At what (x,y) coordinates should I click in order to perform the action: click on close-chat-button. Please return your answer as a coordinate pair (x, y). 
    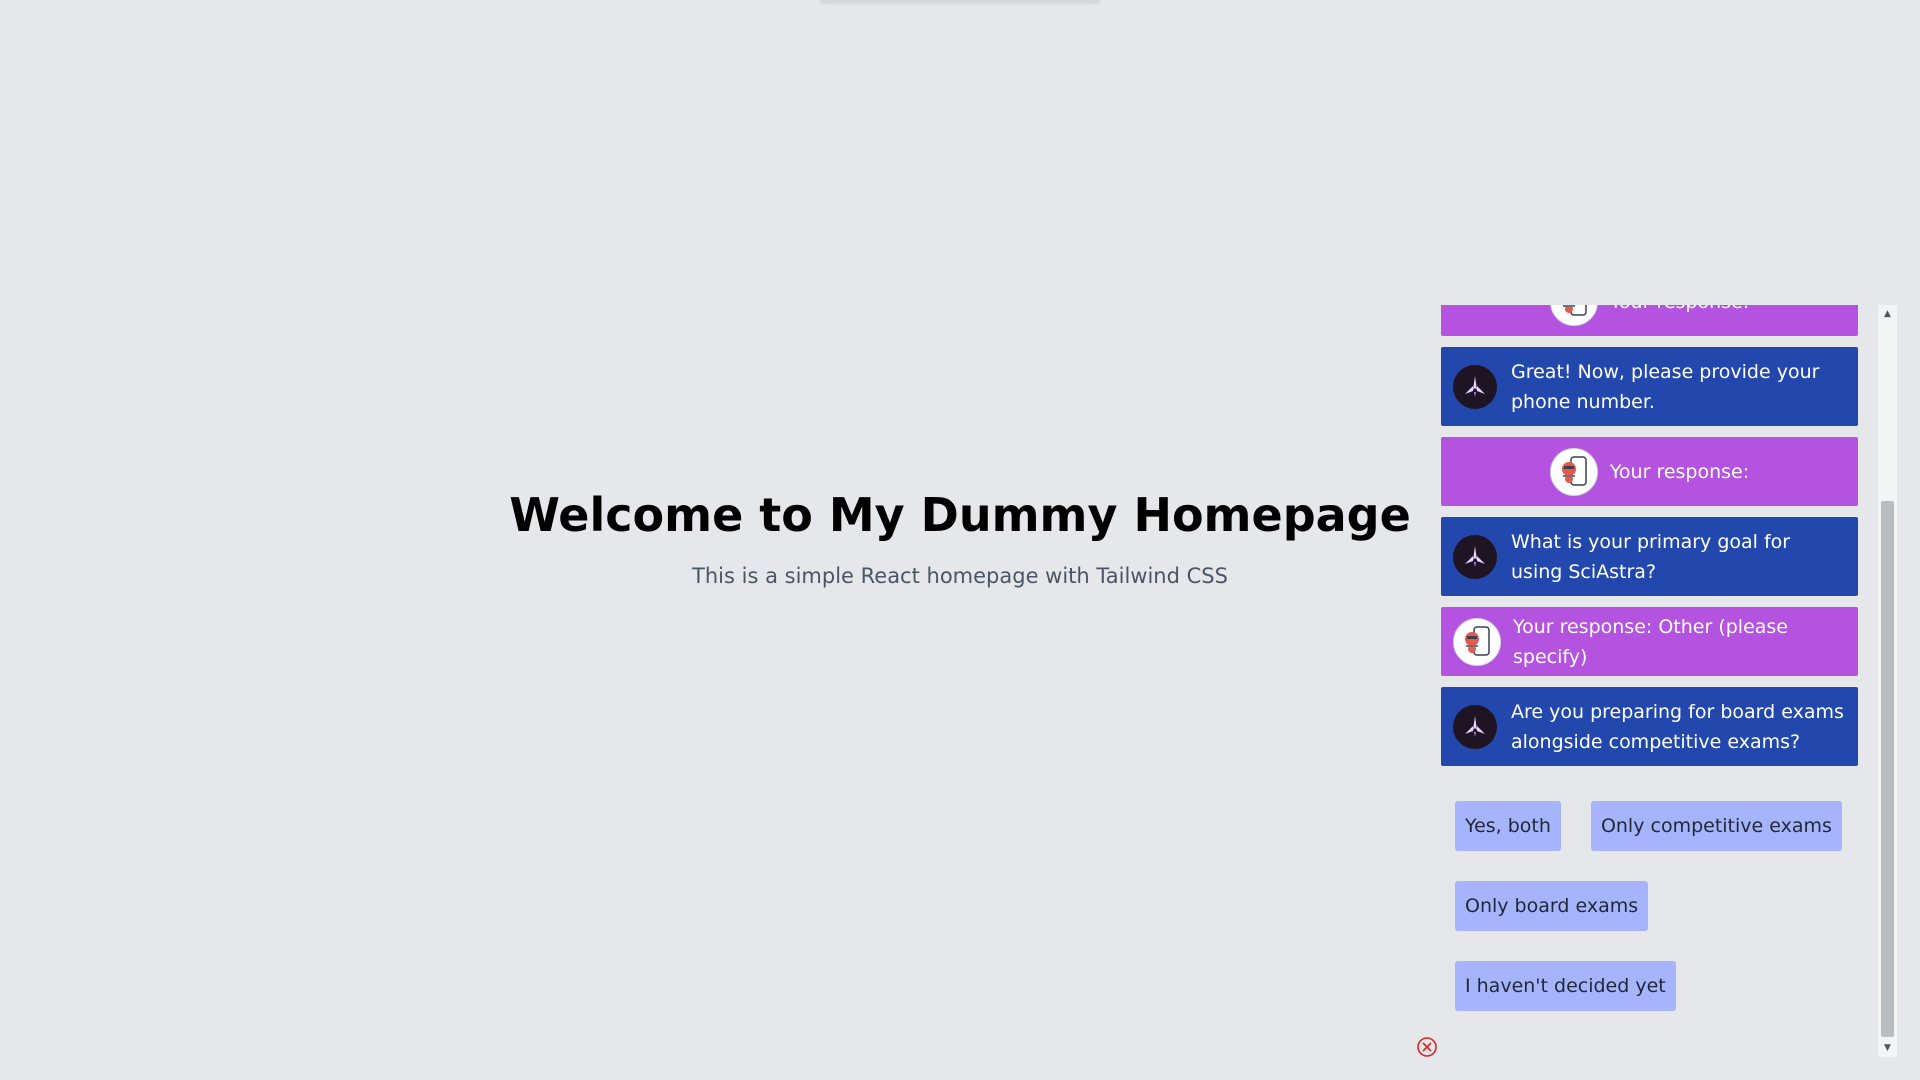
    Looking at the image, I should click on (1427, 1047).